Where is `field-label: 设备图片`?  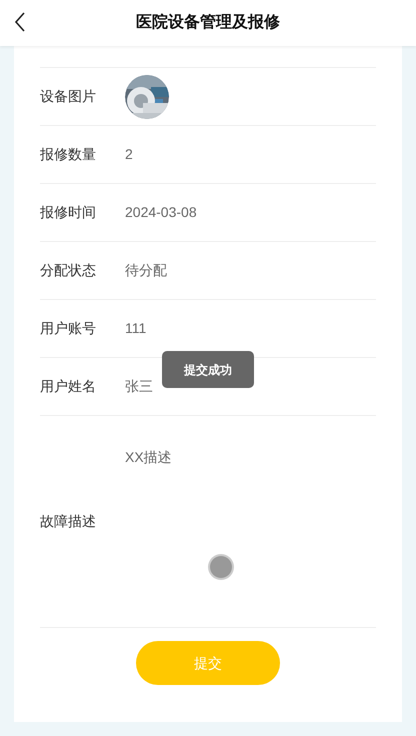
field-label: 设备图片 is located at coordinates (68, 96).